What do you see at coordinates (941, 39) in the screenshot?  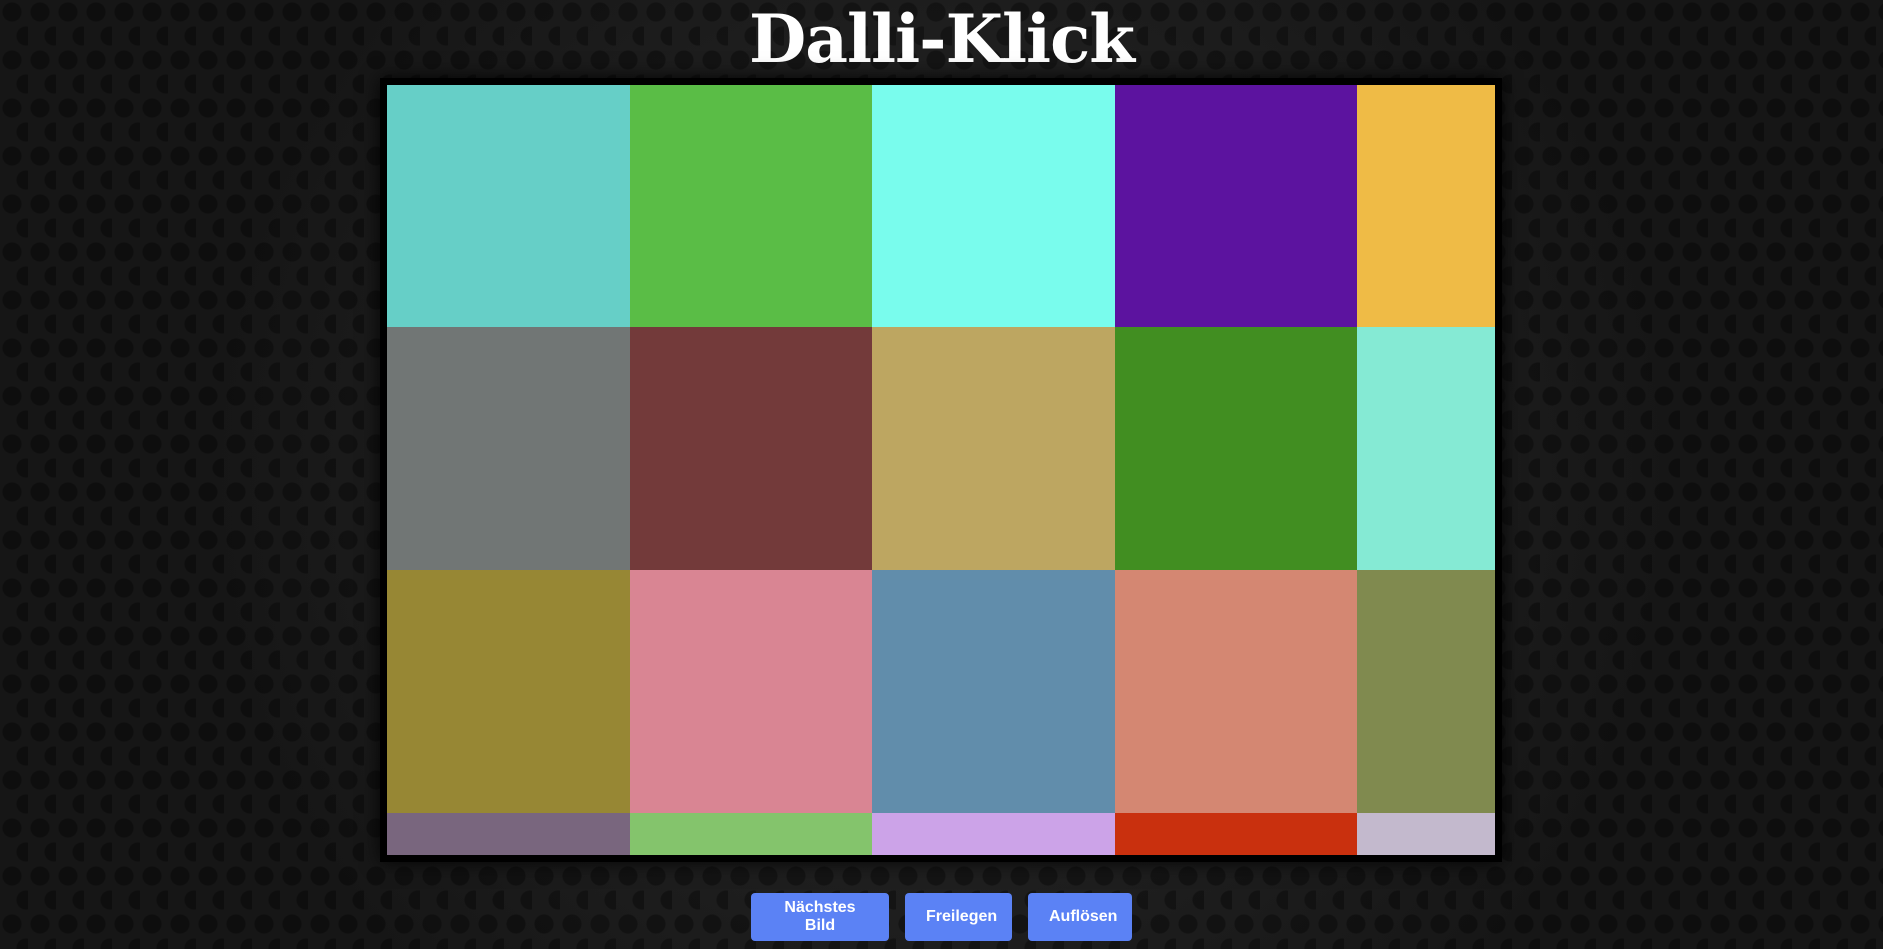 I see `page-title: Dalli-Klick` at bounding box center [941, 39].